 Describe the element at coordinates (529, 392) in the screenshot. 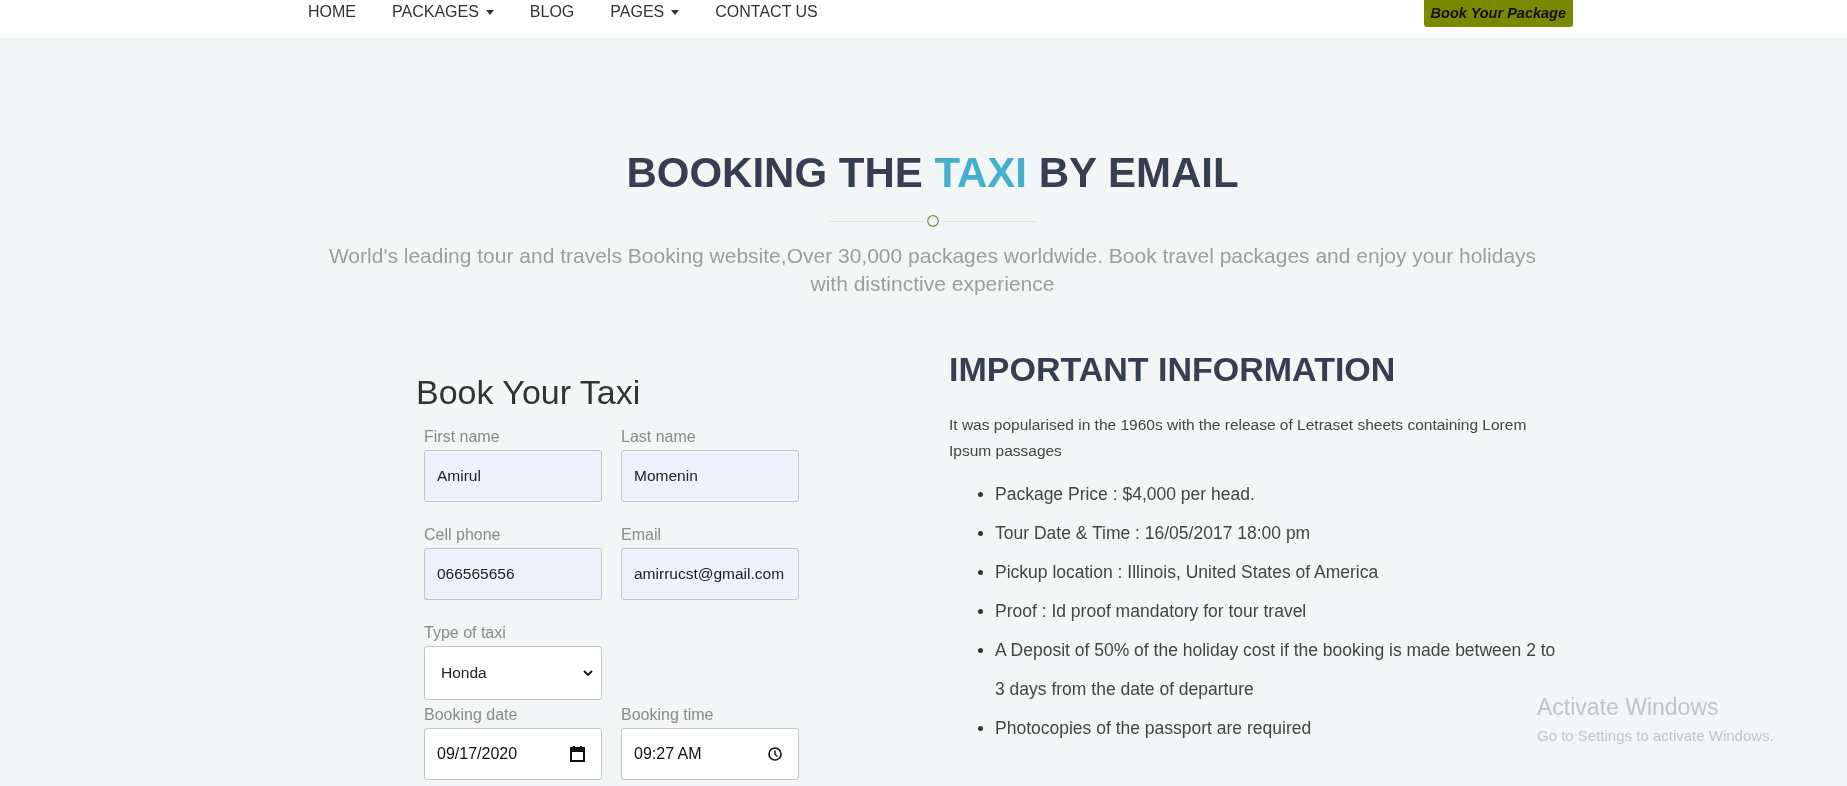

I see `form-title: Book Your Taxi` at that location.